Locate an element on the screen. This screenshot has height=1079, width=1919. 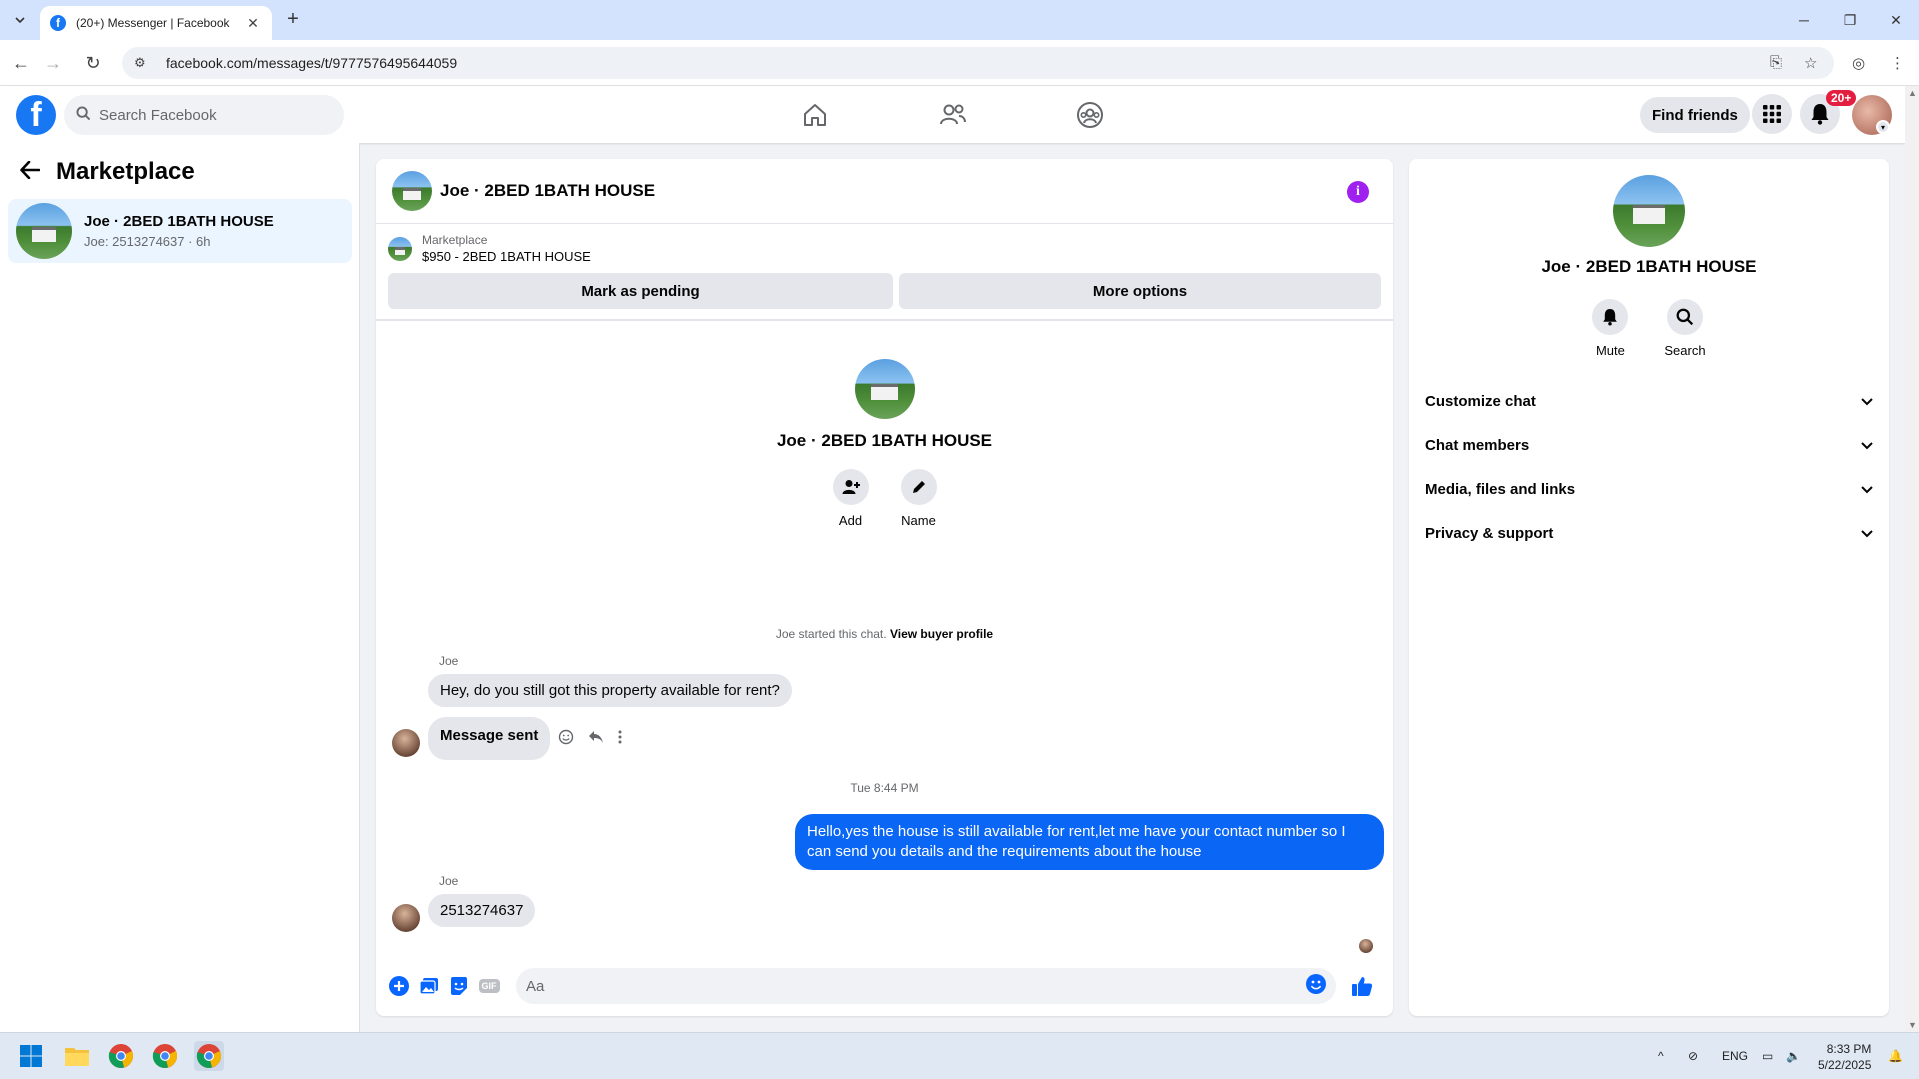
volume-icon: 🔈 is located at coordinates (1793, 1056).